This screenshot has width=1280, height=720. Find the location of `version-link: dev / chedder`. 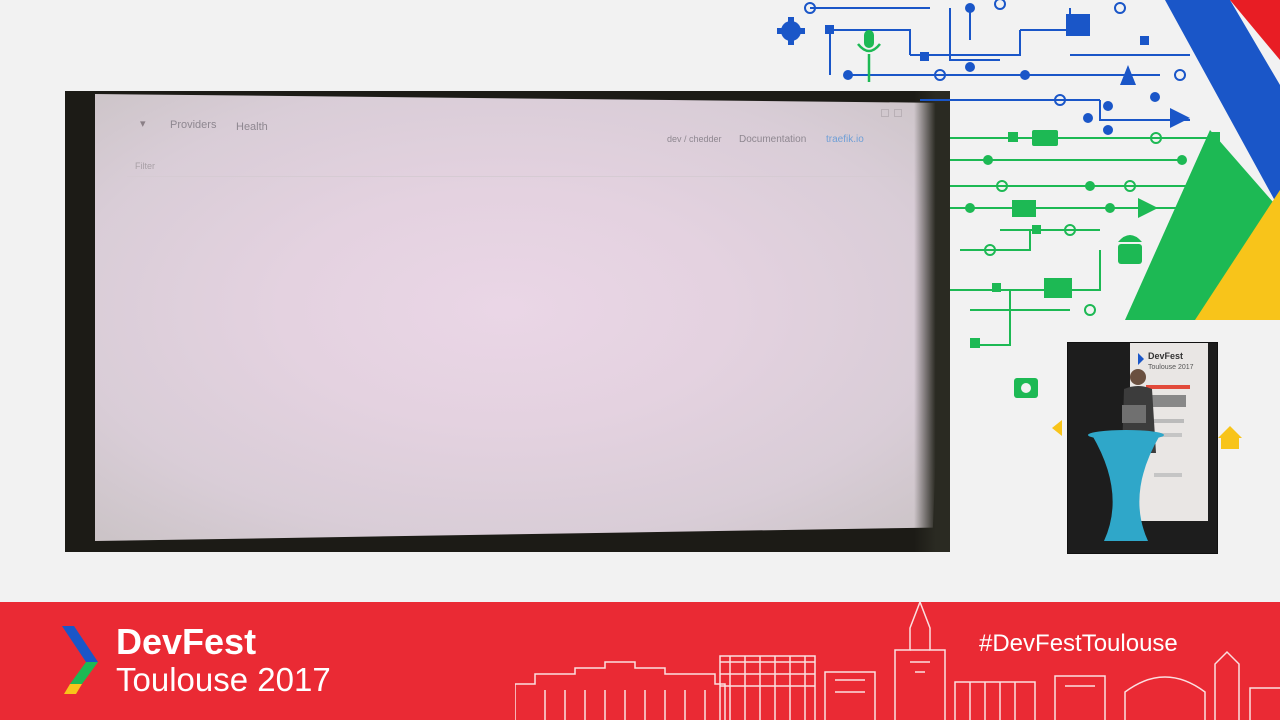

version-link: dev / chedder is located at coordinates (694, 139).